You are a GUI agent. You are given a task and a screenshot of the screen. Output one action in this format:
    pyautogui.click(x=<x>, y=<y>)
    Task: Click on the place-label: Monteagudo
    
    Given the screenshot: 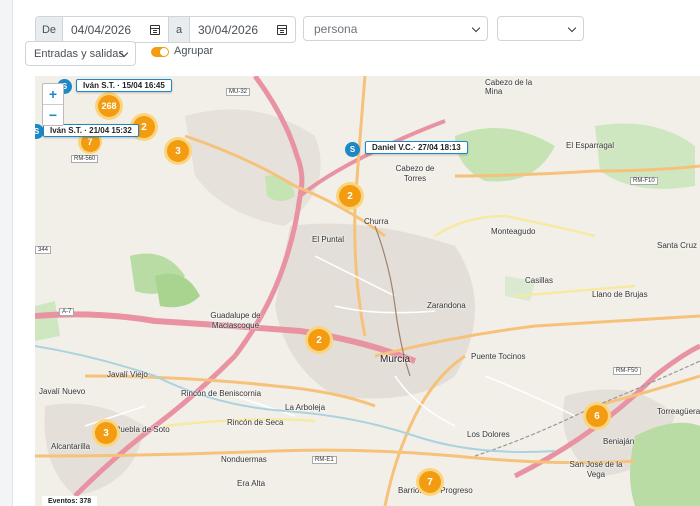 What is the action you would take?
    pyautogui.click(x=513, y=231)
    